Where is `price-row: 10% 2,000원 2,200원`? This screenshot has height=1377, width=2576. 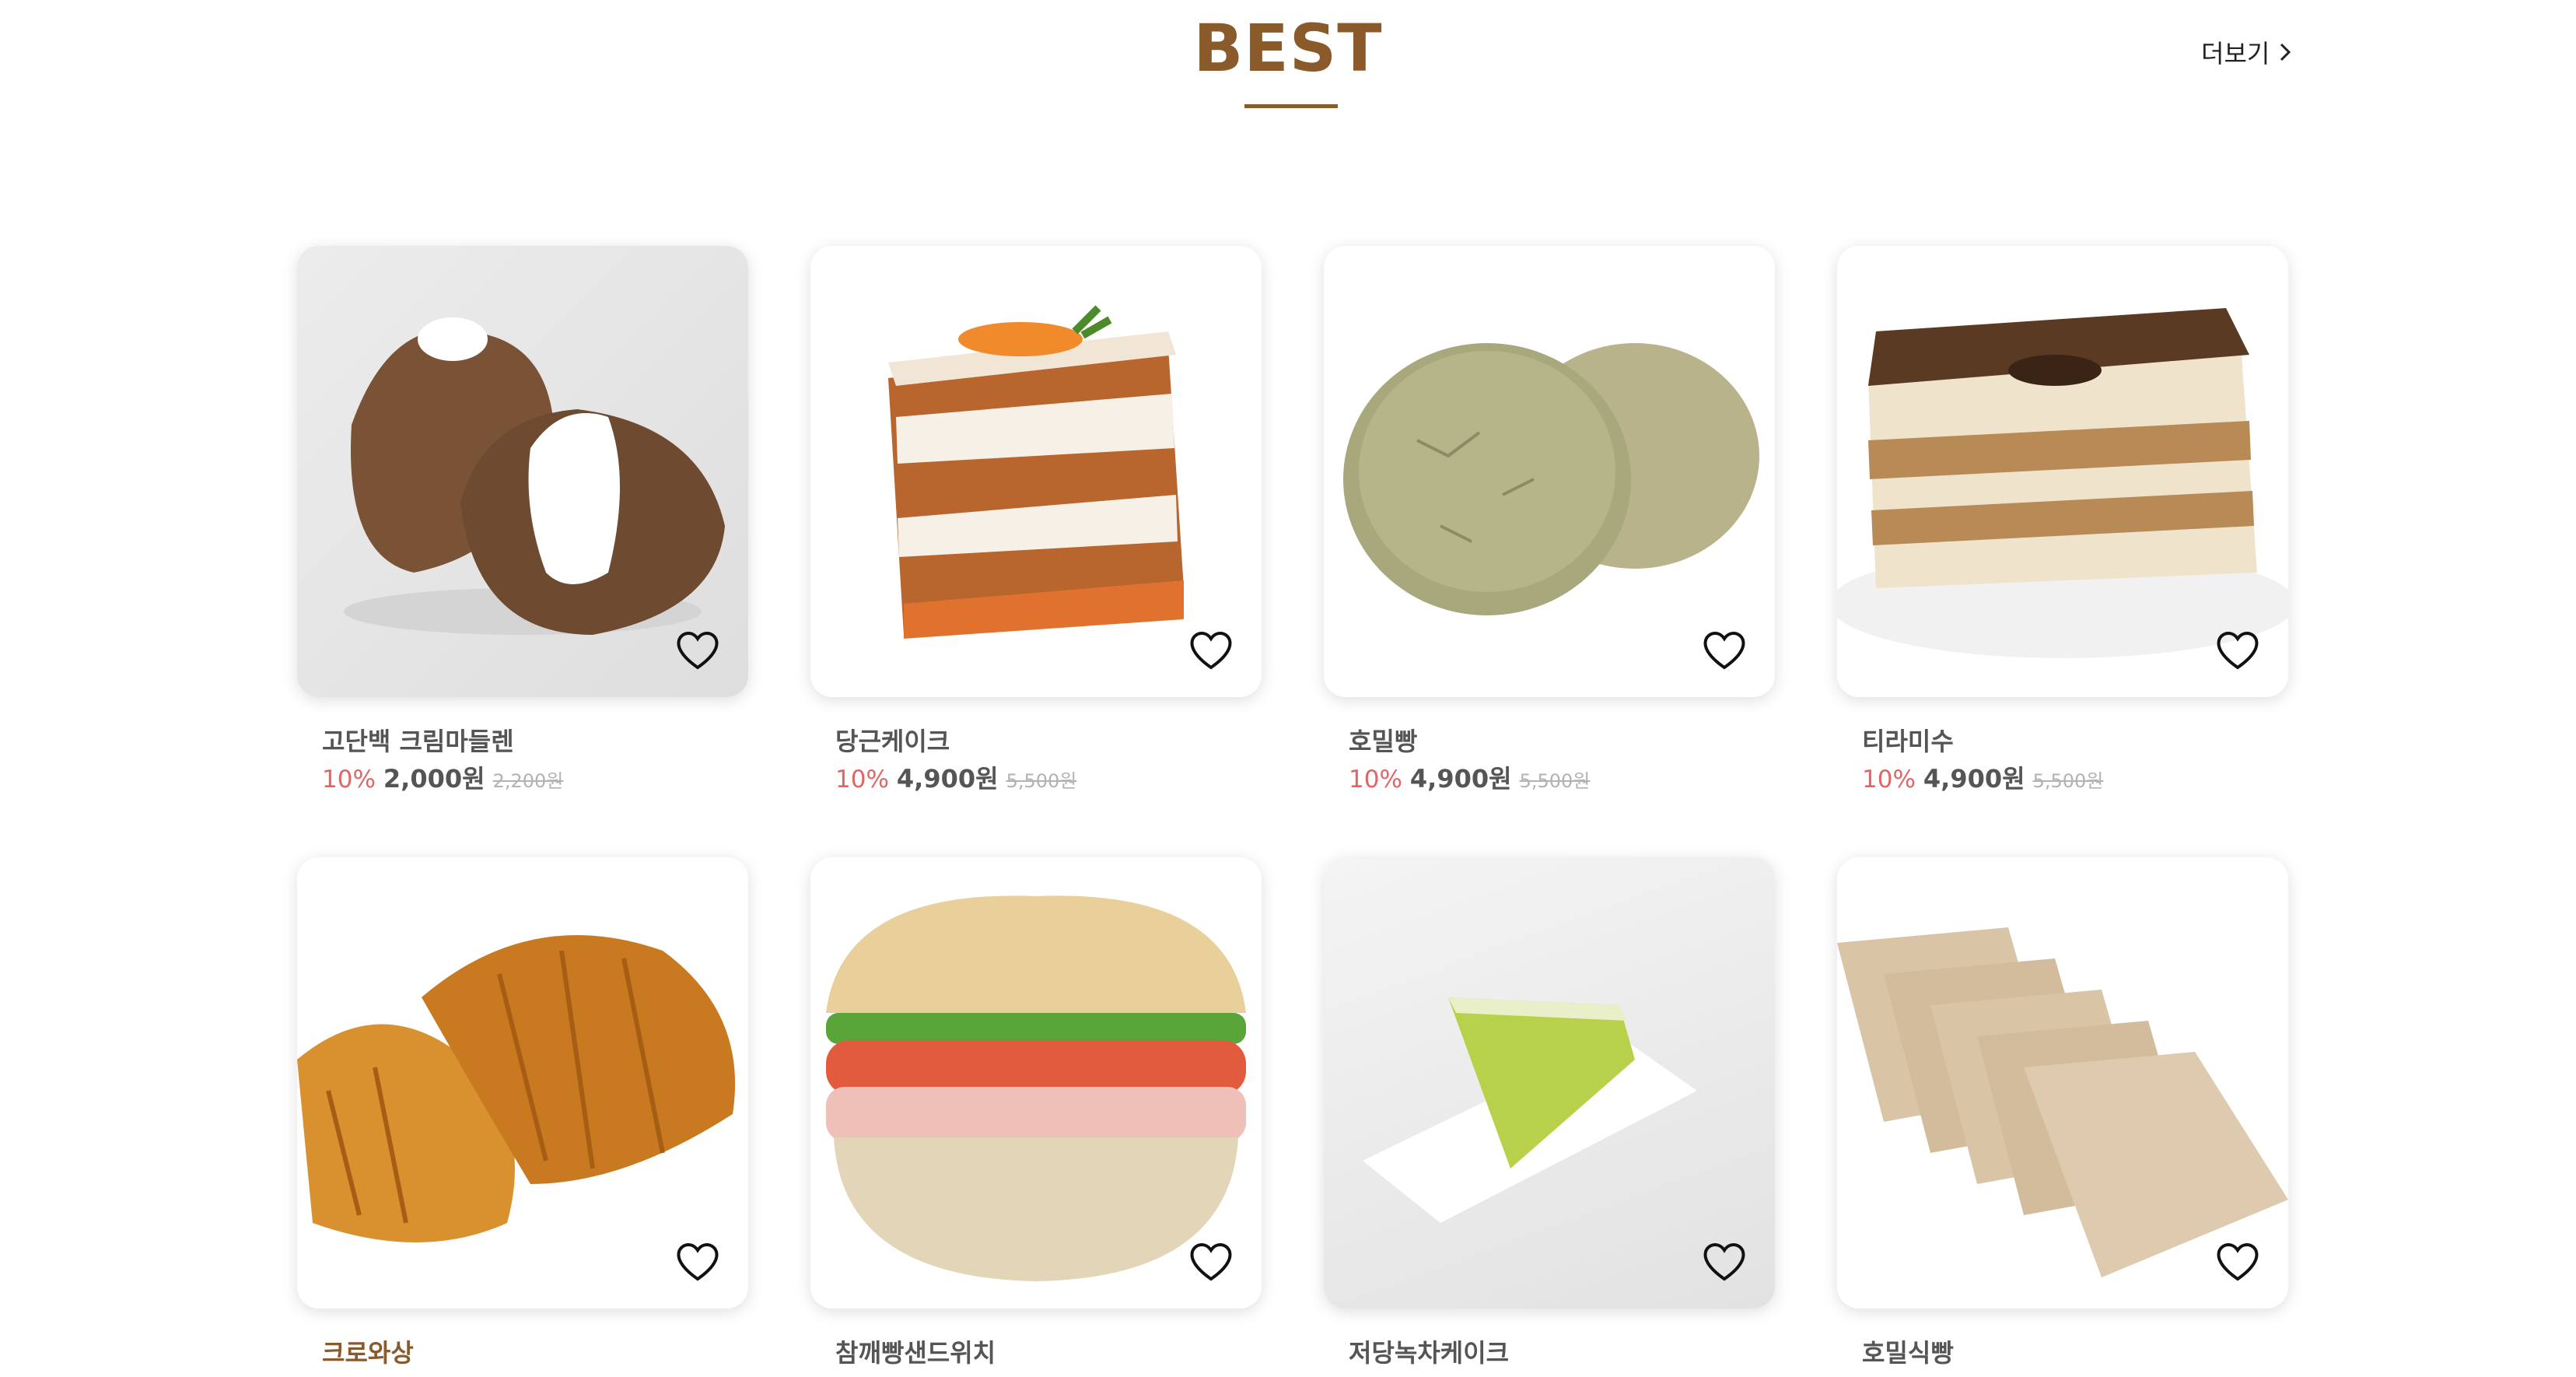 price-row: 10% 2,000원 2,200원 is located at coordinates (442, 777).